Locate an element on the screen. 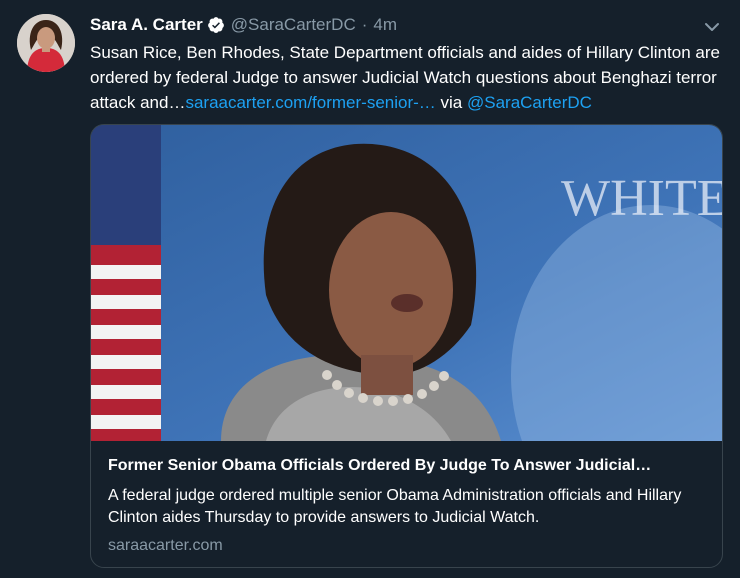 This screenshot has width=740, height=578. author-name: Sara A. Carter is located at coordinates (146, 25).